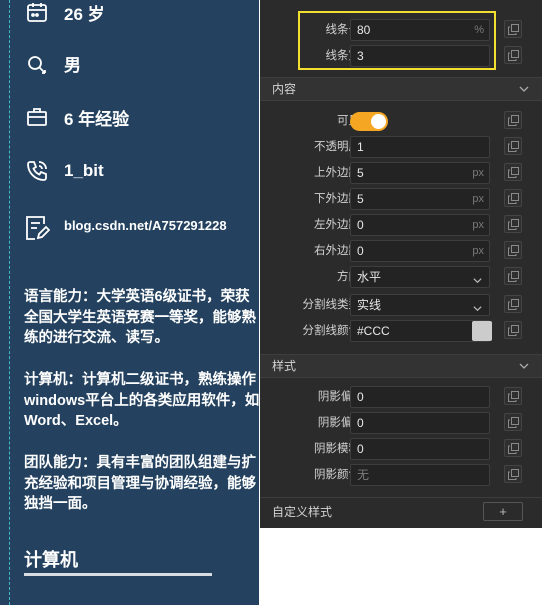 This screenshot has height=605, width=542. I want to click on age-text: 26 岁, so click(84, 14).